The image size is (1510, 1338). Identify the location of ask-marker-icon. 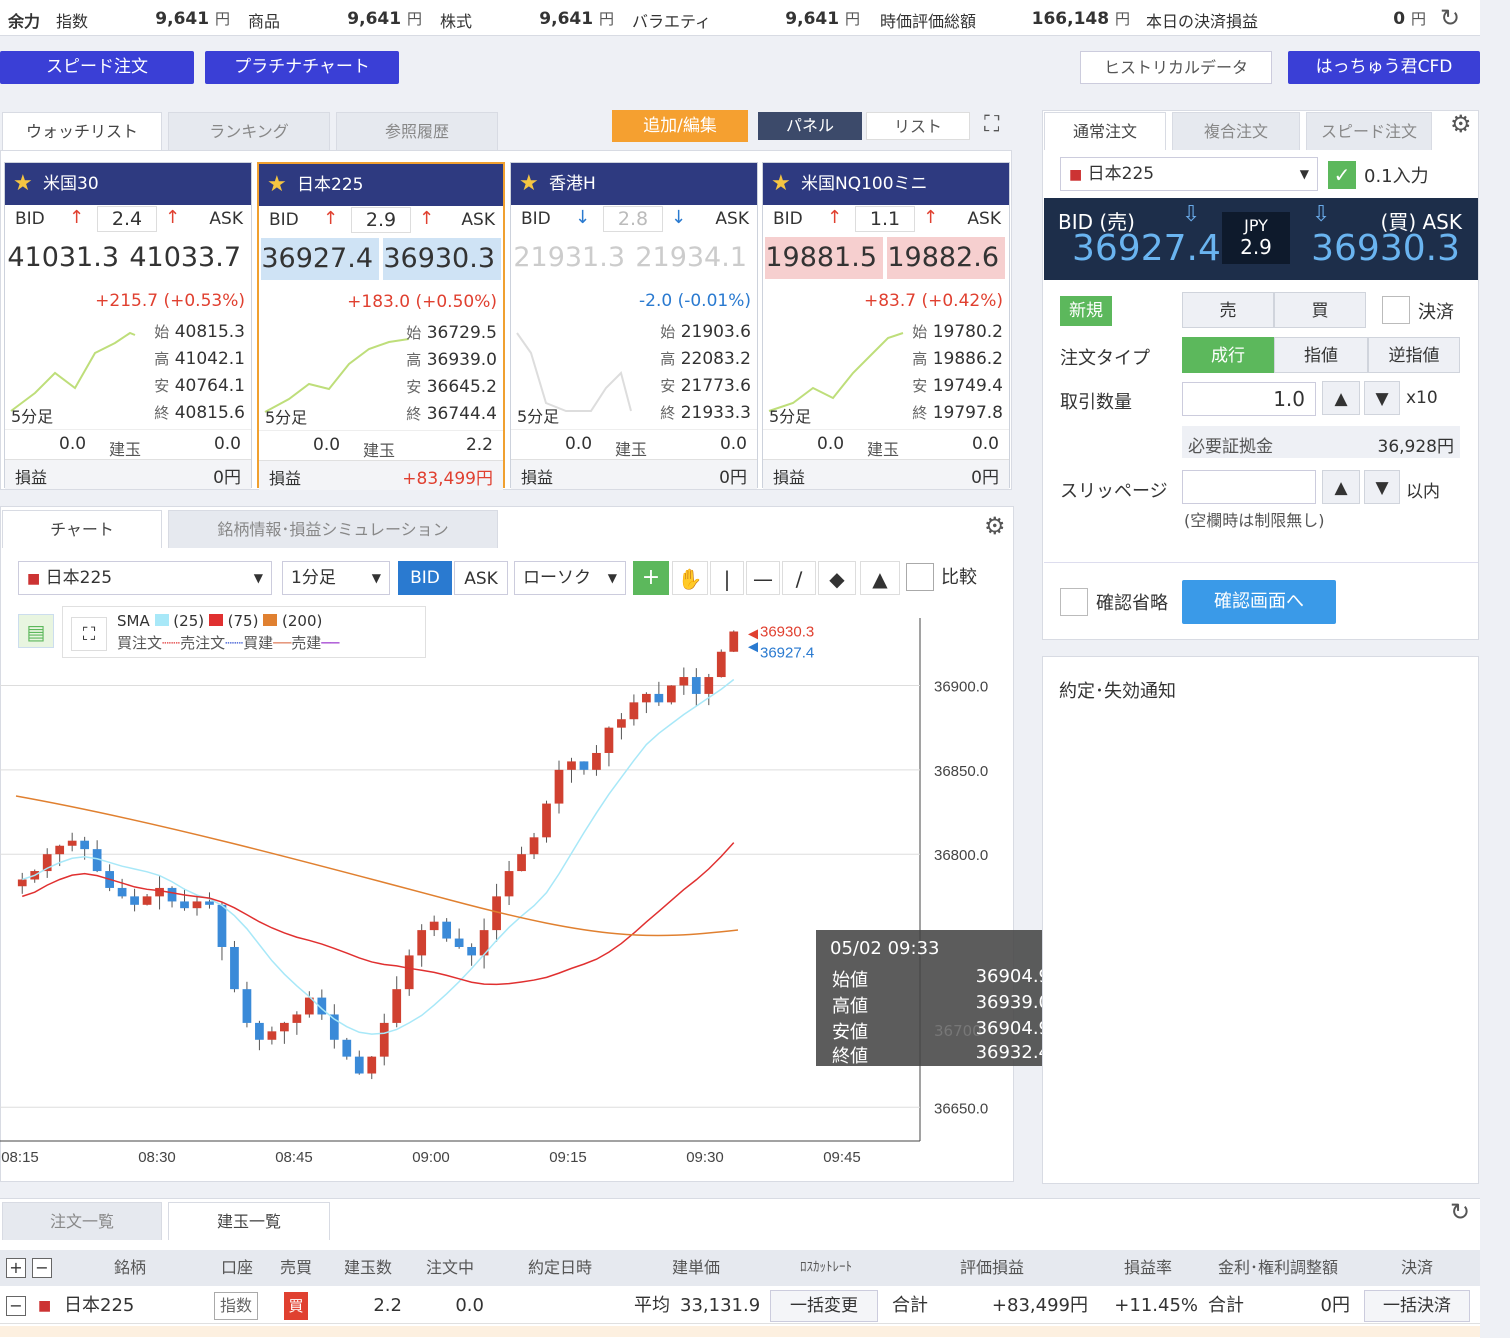
(753, 634).